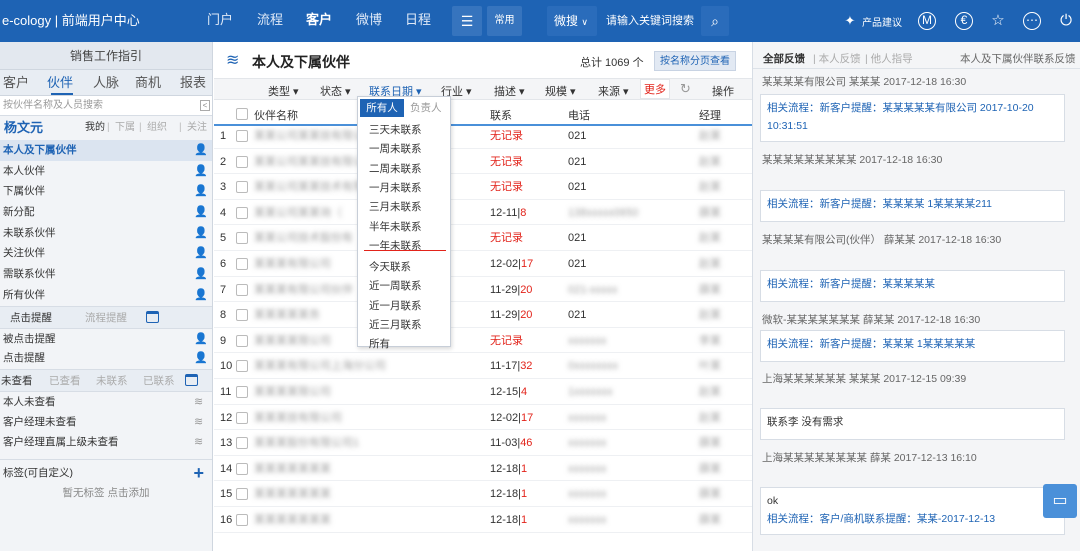  What do you see at coordinates (106, 191) in the screenshot?
I see `sidebar-item-sub: 下属伙伴 👤` at bounding box center [106, 191].